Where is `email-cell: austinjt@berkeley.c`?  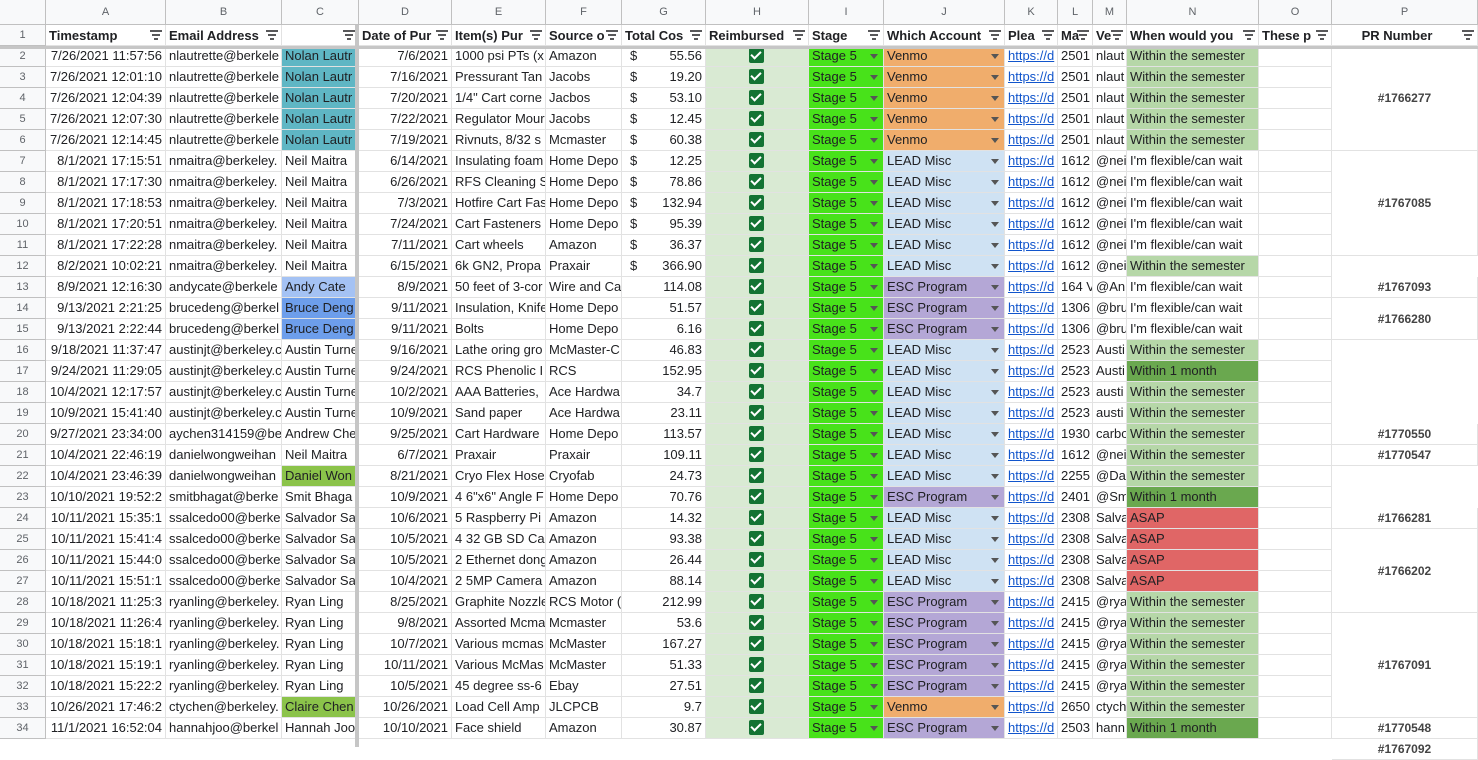
email-cell: austinjt@berkeley.c is located at coordinates (224, 413).